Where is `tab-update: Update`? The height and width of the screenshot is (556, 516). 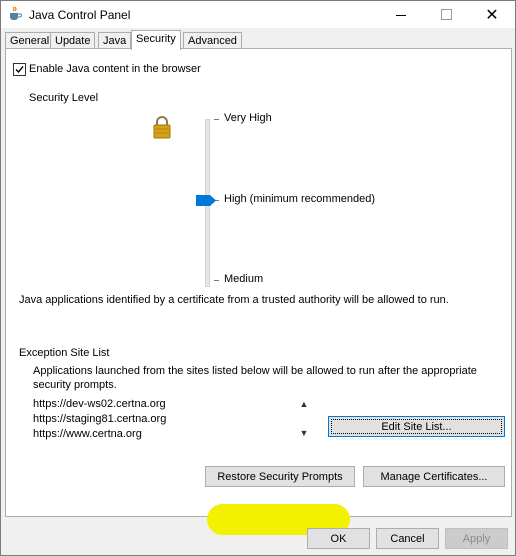 tab-update: Update is located at coordinates (73, 40).